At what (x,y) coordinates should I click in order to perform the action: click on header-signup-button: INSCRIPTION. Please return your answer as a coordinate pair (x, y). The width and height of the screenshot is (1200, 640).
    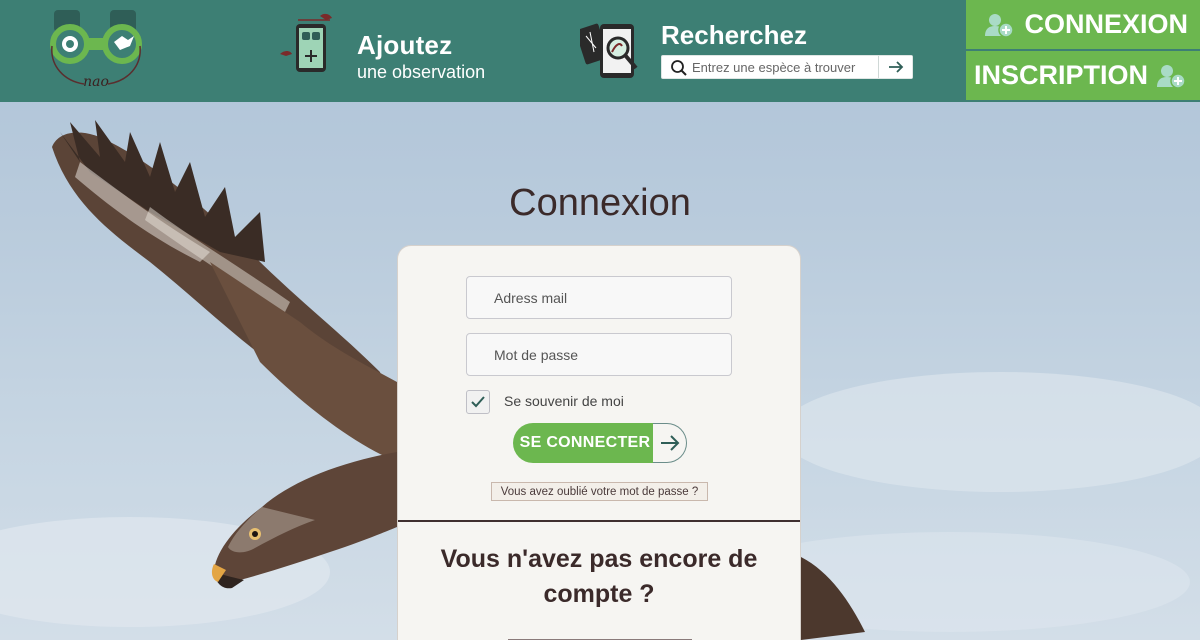
    Looking at the image, I should click on (1083, 75).